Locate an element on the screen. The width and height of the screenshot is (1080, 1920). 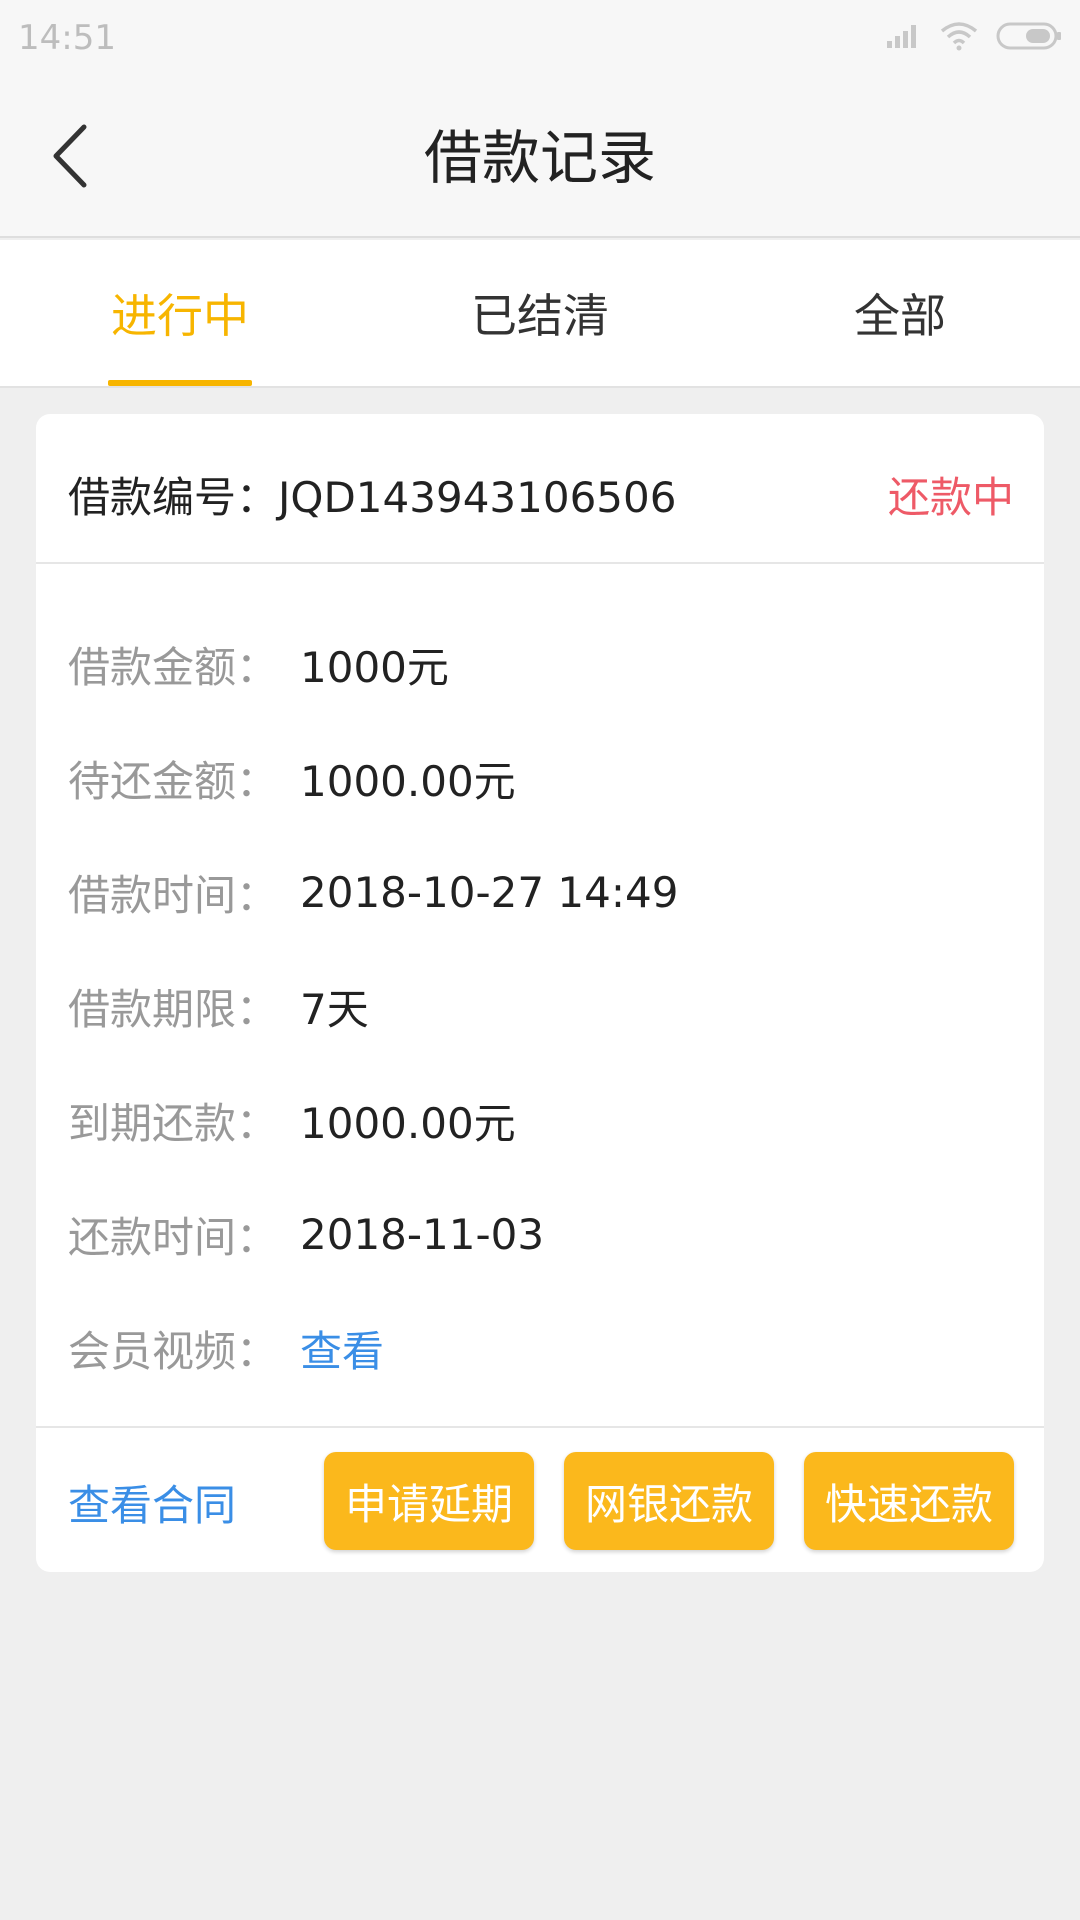
loan-number-value: JQD143943106506 is located at coordinates (477, 497).